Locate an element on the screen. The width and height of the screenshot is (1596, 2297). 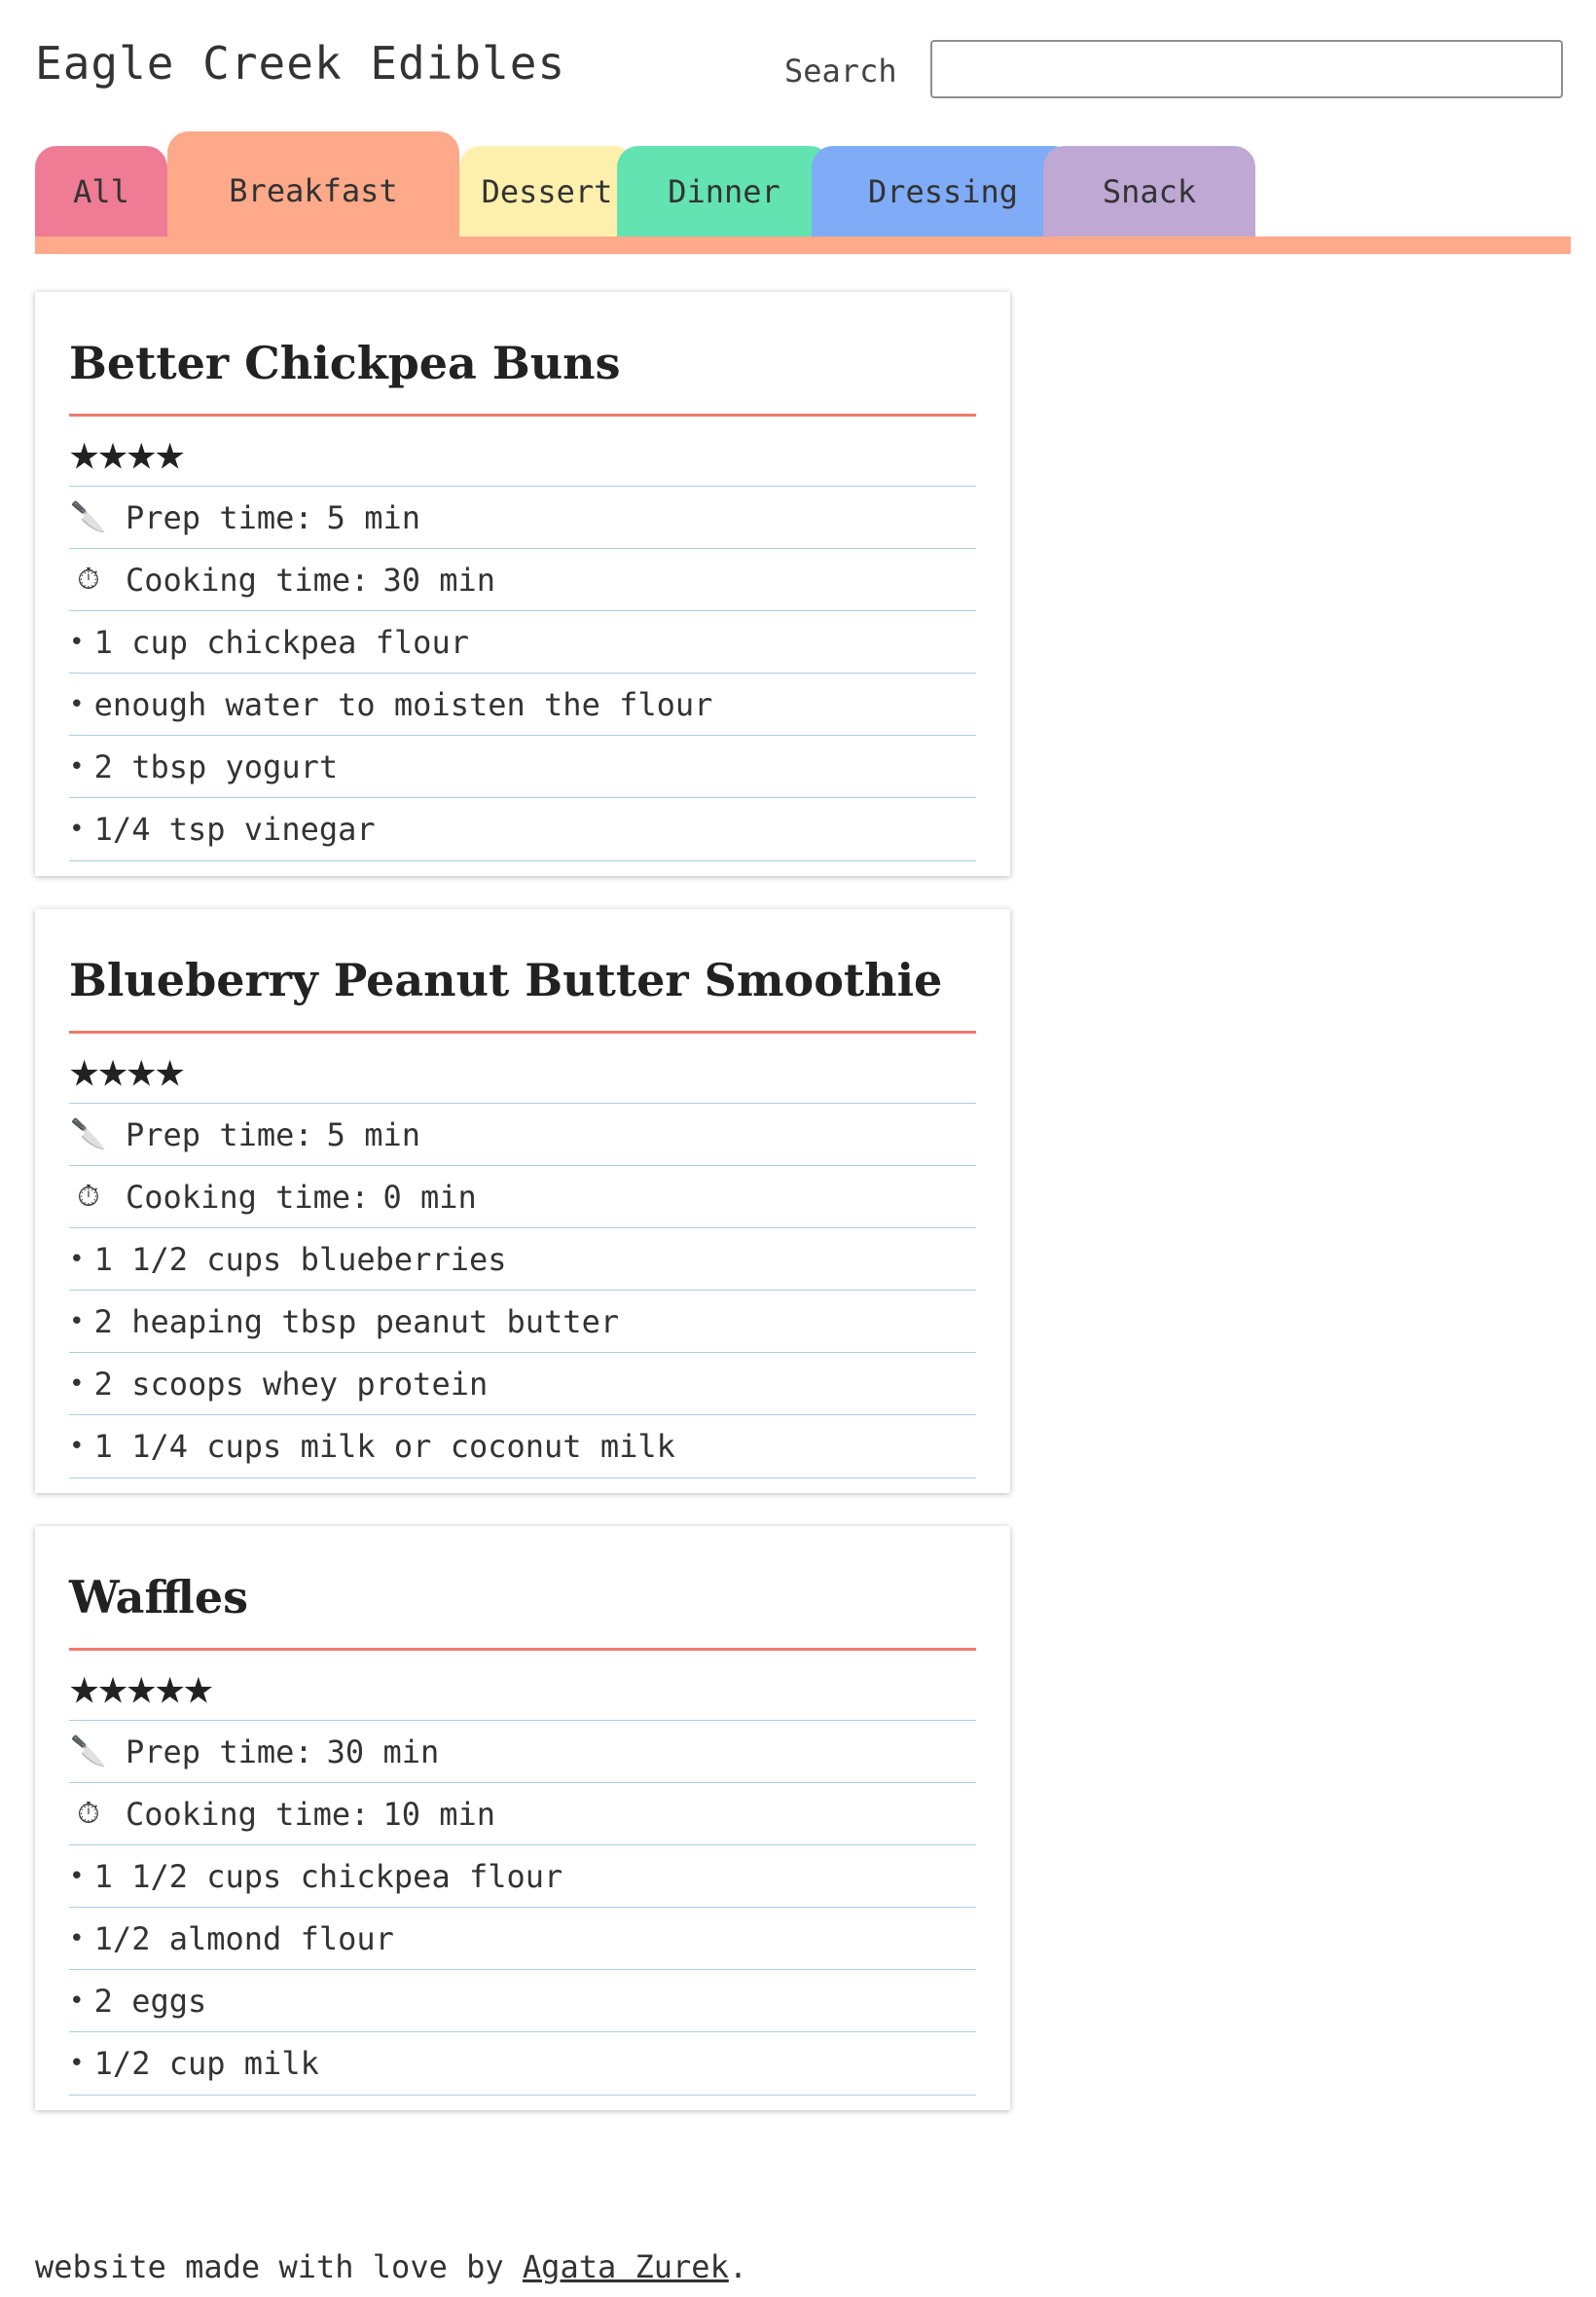
tab-breakfast: Breakfast is located at coordinates (313, 184).